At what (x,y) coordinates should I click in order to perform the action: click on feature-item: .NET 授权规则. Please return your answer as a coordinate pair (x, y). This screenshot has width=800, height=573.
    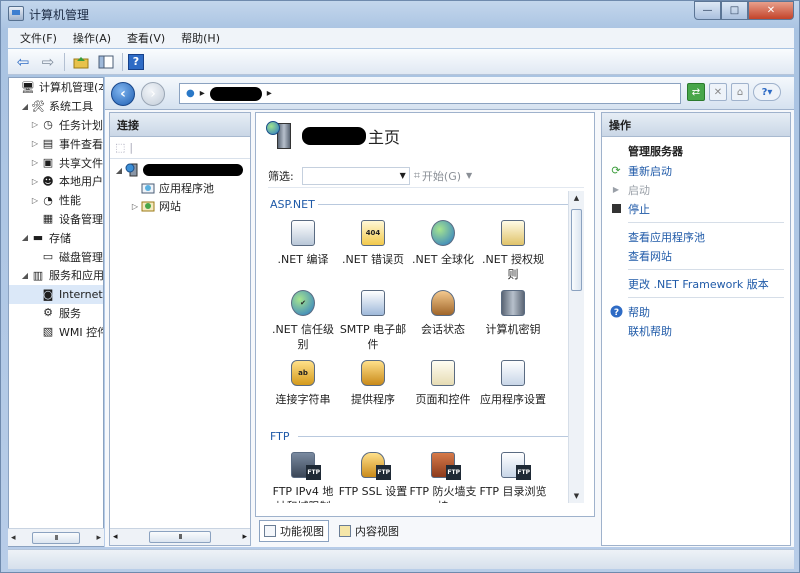
    Looking at the image, I should click on (513, 250).